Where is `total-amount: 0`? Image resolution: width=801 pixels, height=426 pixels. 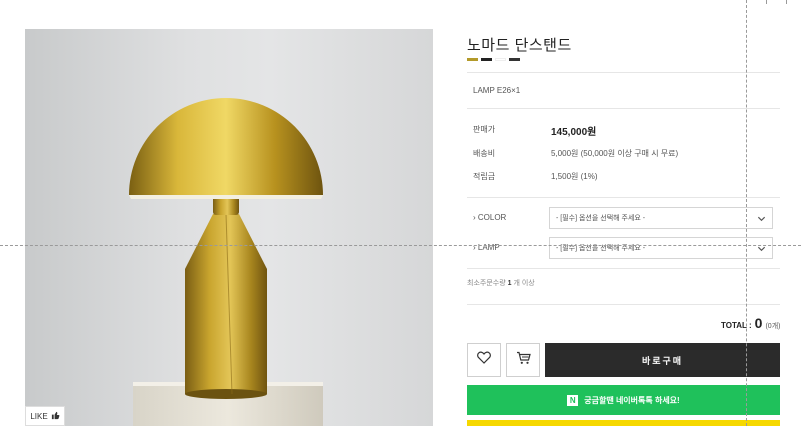
total-amount: 0 is located at coordinates (758, 323).